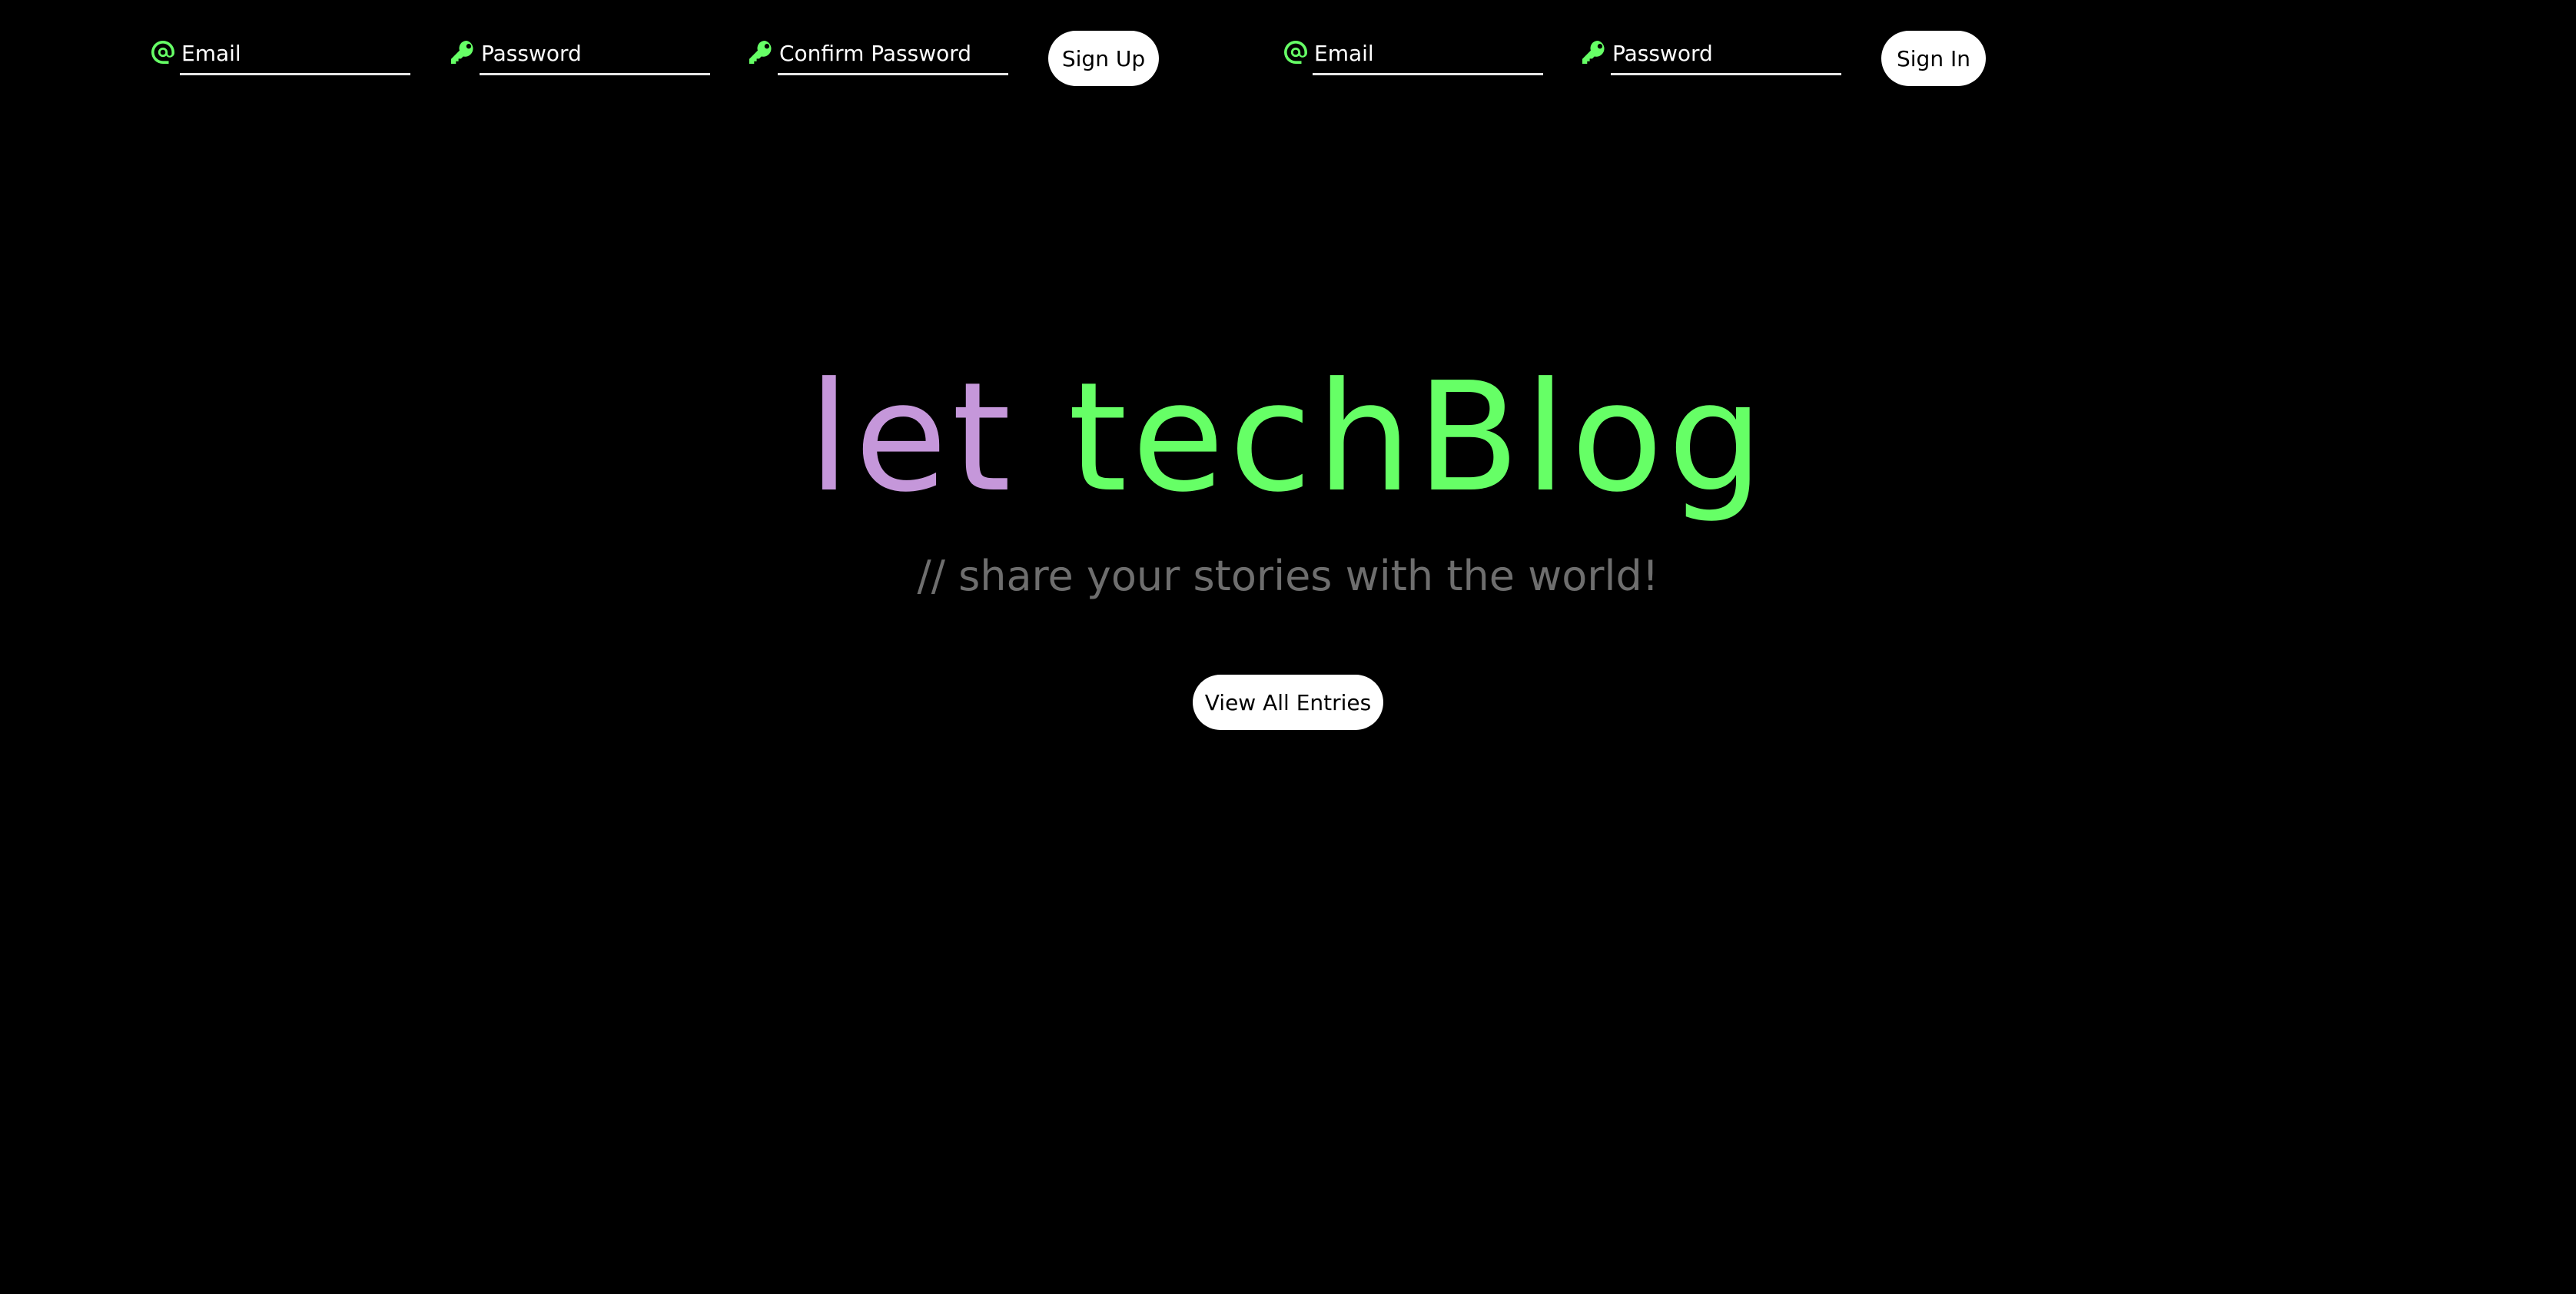  What do you see at coordinates (1288, 702) in the screenshot?
I see `view-all-entries-button: View All Entries` at bounding box center [1288, 702].